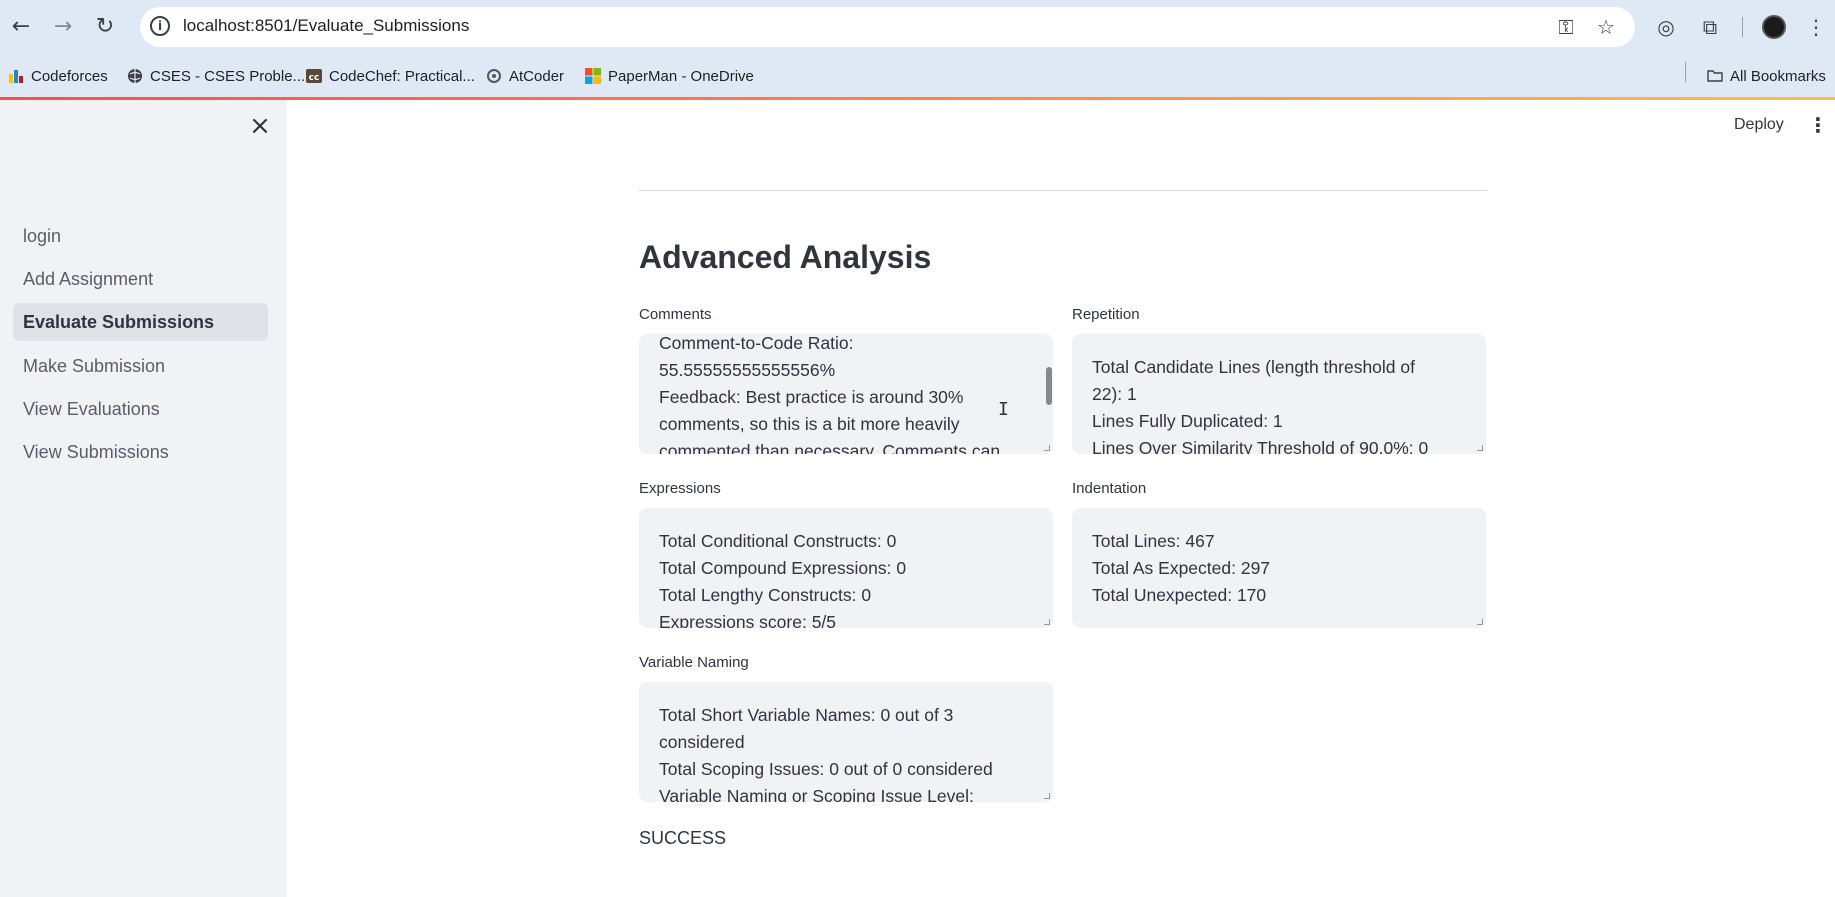  Describe the element at coordinates (680, 488) in the screenshot. I see `expressions-label: Expressions` at that location.